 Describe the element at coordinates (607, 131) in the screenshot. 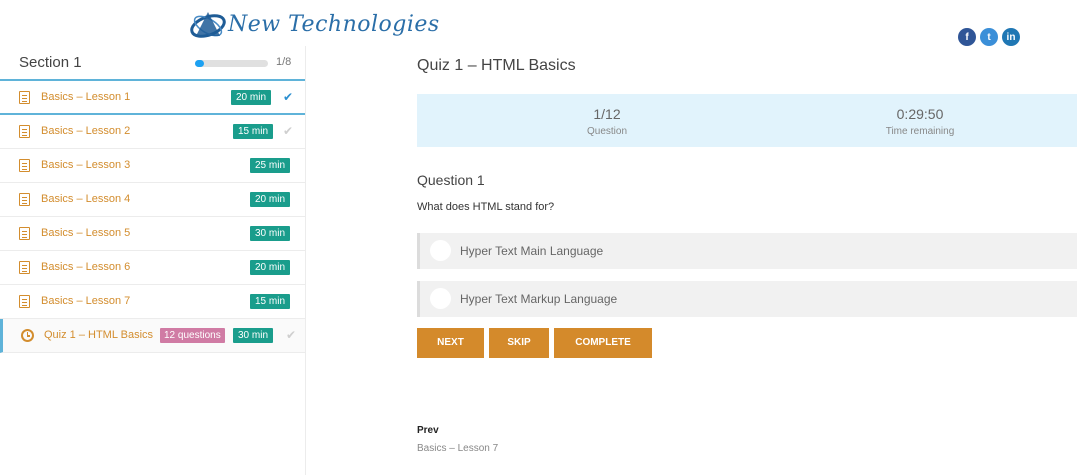

I see `question-counter-label: Question` at that location.